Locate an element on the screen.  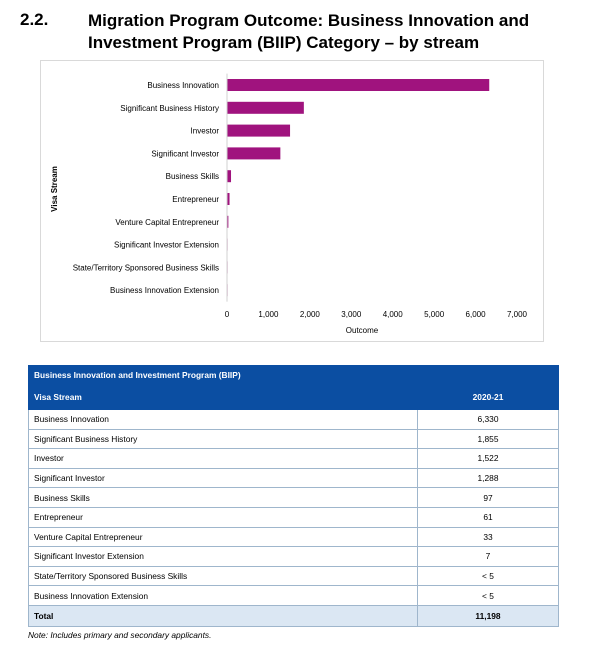
bars is located at coordinates (358, 188).